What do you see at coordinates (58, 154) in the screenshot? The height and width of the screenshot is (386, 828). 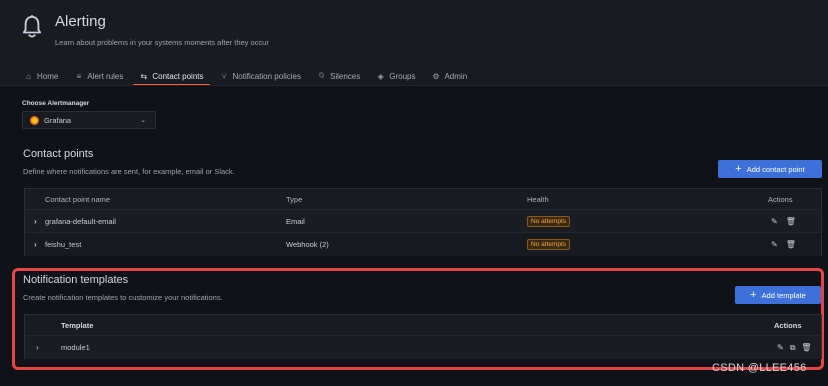 I see `contact-points-title: Contact points` at bounding box center [58, 154].